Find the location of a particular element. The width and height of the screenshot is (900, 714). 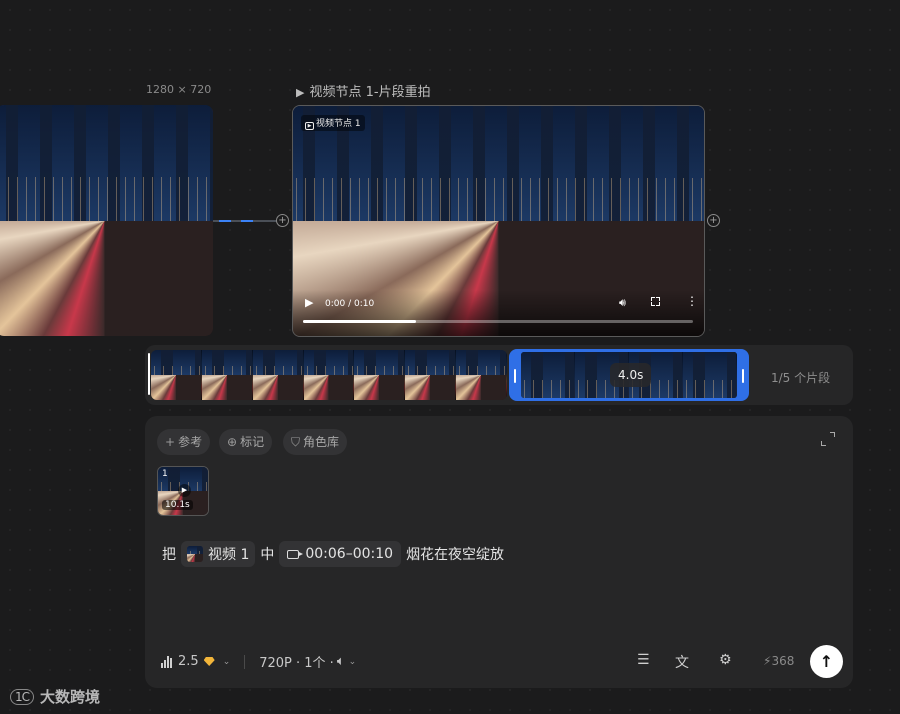

prompt-middle: 中 is located at coordinates (267, 555).